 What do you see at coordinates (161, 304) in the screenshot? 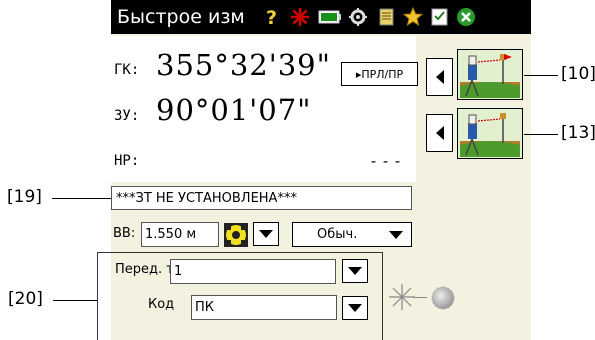
I see `code-label: Код` at bounding box center [161, 304].